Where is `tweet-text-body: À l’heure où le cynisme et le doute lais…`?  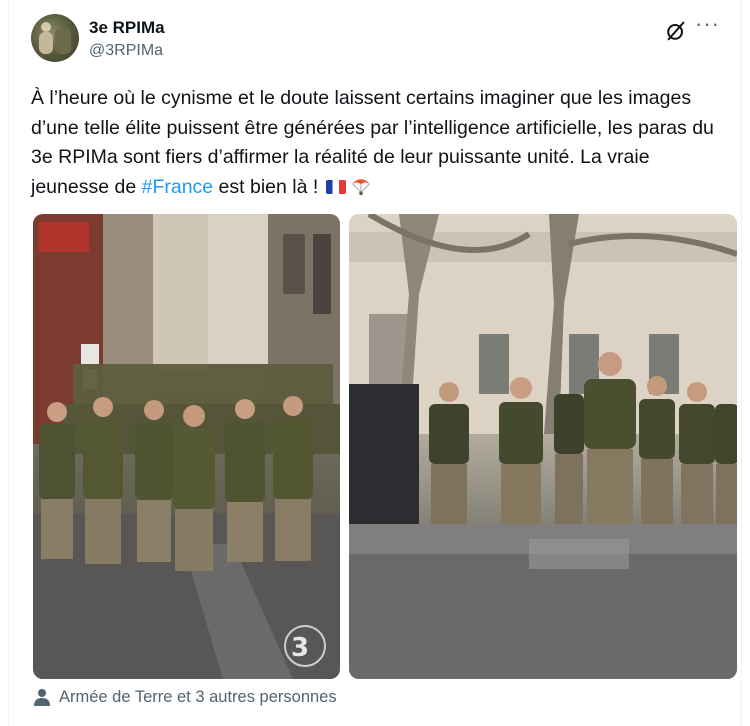 tweet-text-body: À l’heure où le cynisme et le doute lais… is located at coordinates (372, 142).